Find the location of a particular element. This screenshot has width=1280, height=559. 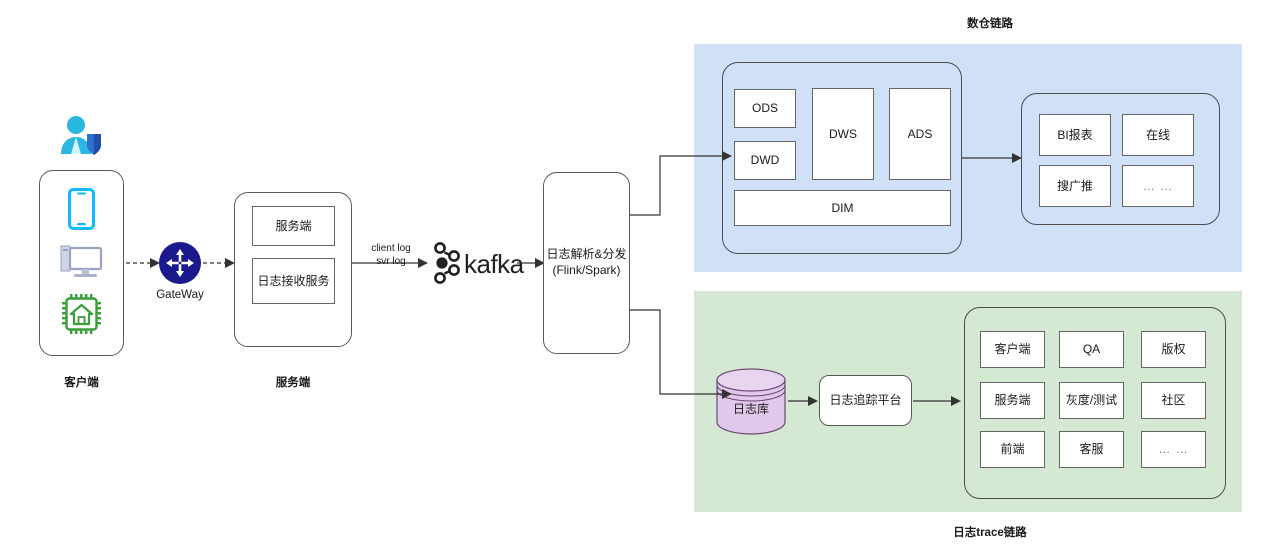

user-shield-icon is located at coordinates (81, 136).